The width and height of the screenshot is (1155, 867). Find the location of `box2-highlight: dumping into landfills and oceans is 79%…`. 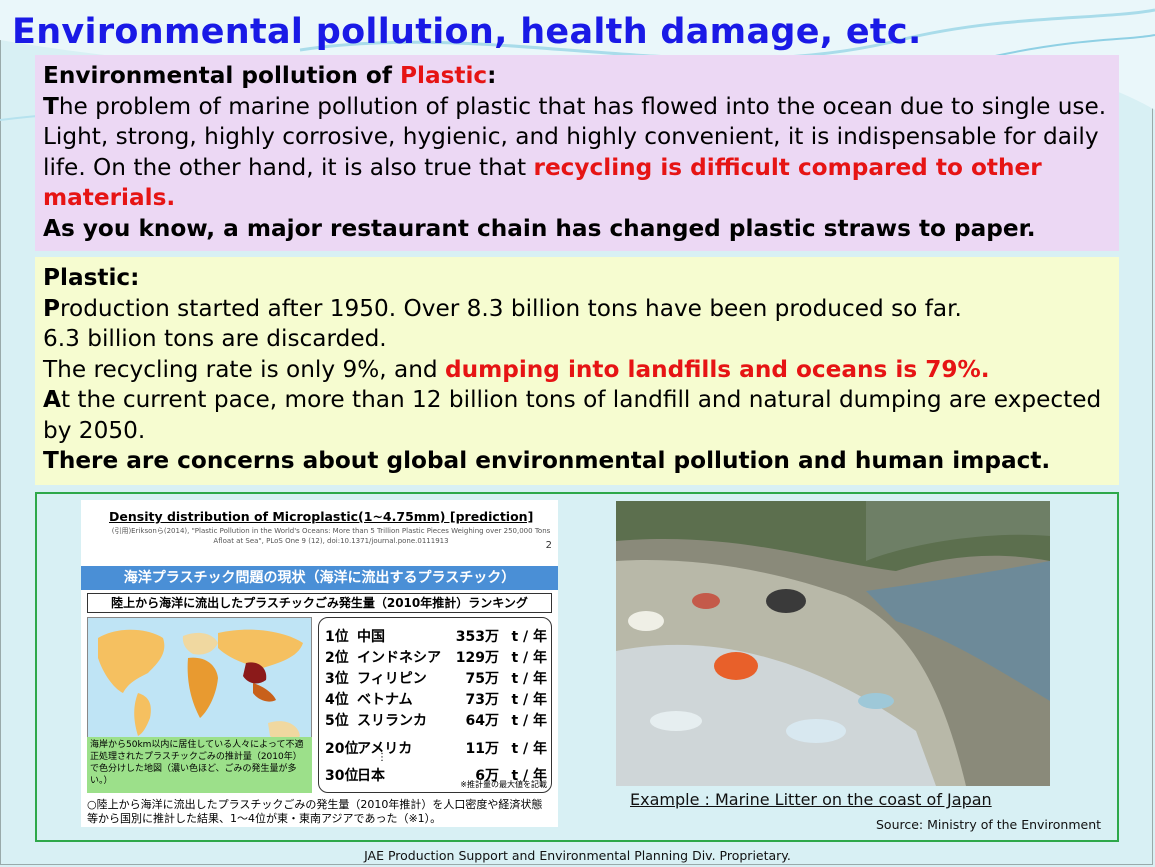

box2-highlight: dumping into landfills and oceans is 79%… is located at coordinates (717, 369).